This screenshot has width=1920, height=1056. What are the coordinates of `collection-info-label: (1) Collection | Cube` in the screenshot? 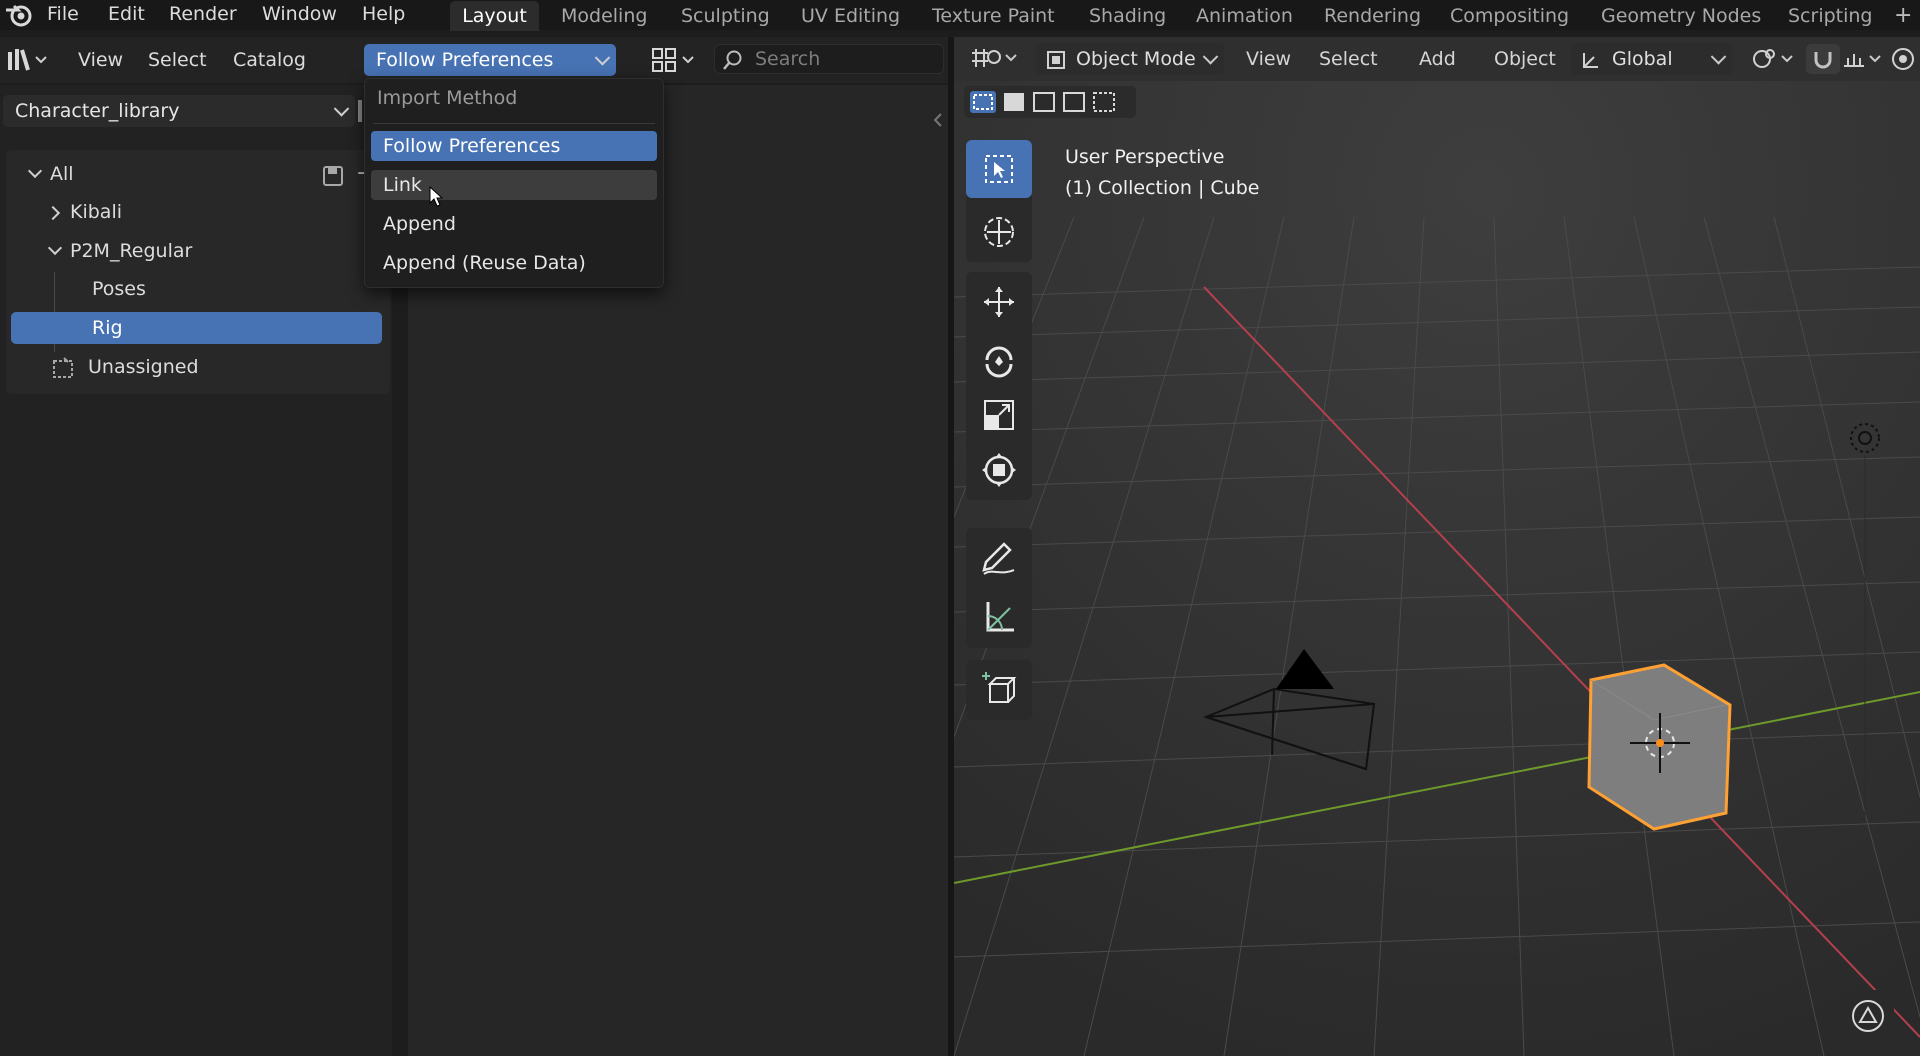 It's located at (1162, 188).